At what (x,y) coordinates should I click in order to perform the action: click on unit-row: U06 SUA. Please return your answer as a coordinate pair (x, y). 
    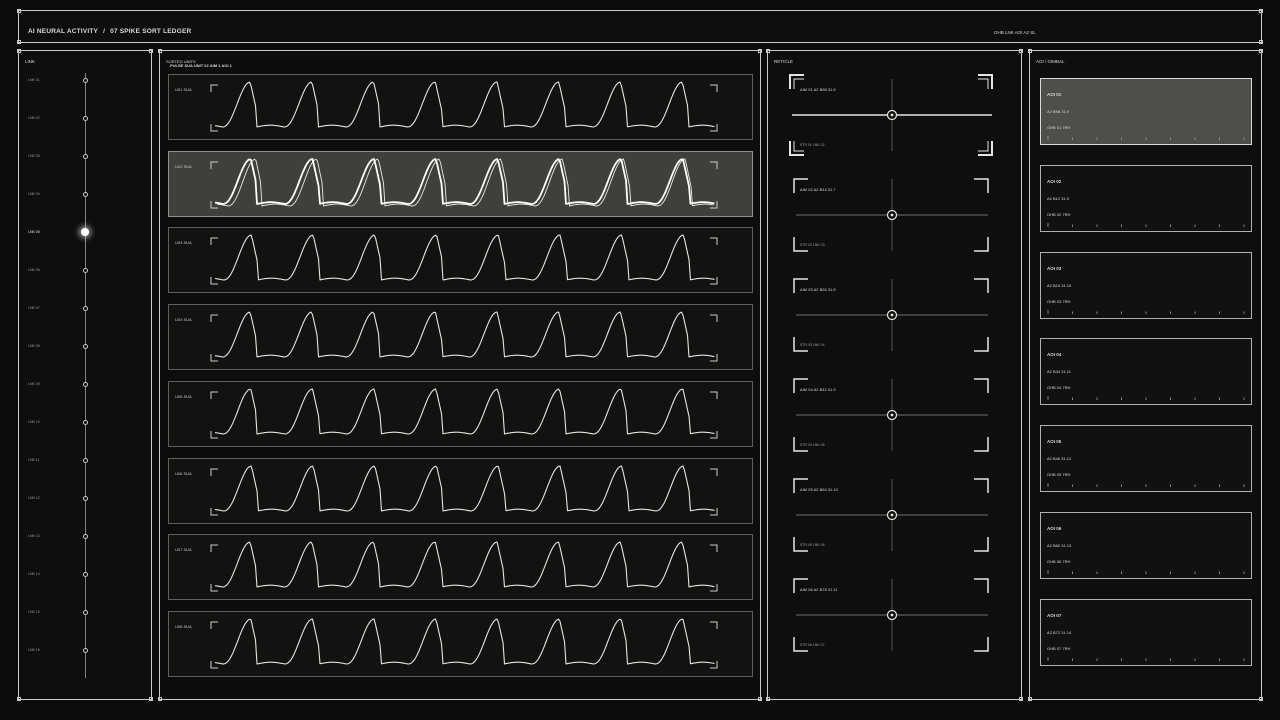
    Looking at the image, I should click on (460, 490).